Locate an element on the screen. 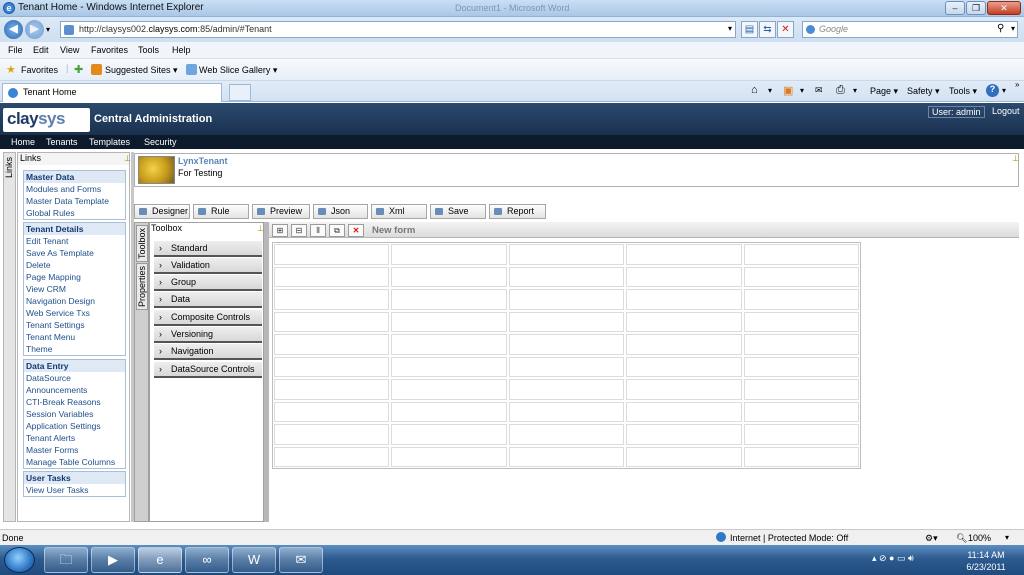 This screenshot has height=575, width=1024. nav-home: Home is located at coordinates (23, 142).